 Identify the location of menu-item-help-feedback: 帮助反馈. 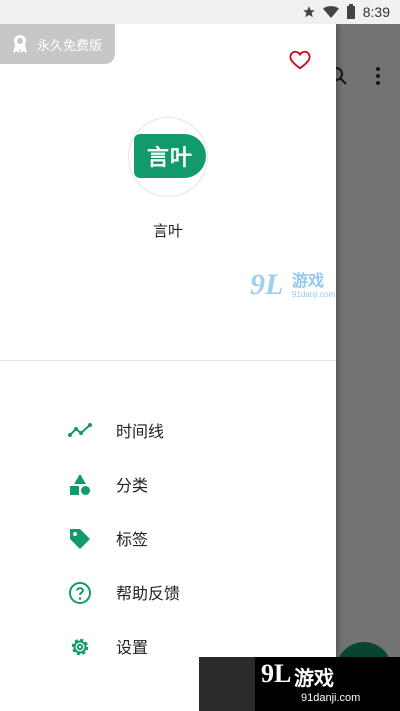
(168, 592).